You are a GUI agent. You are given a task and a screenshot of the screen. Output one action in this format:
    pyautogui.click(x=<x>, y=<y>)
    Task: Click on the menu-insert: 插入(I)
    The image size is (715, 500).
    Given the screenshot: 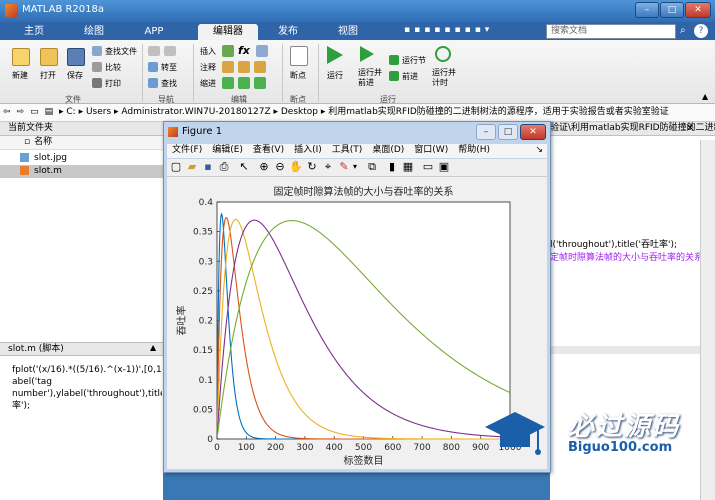 What is the action you would take?
    pyautogui.click(x=308, y=150)
    